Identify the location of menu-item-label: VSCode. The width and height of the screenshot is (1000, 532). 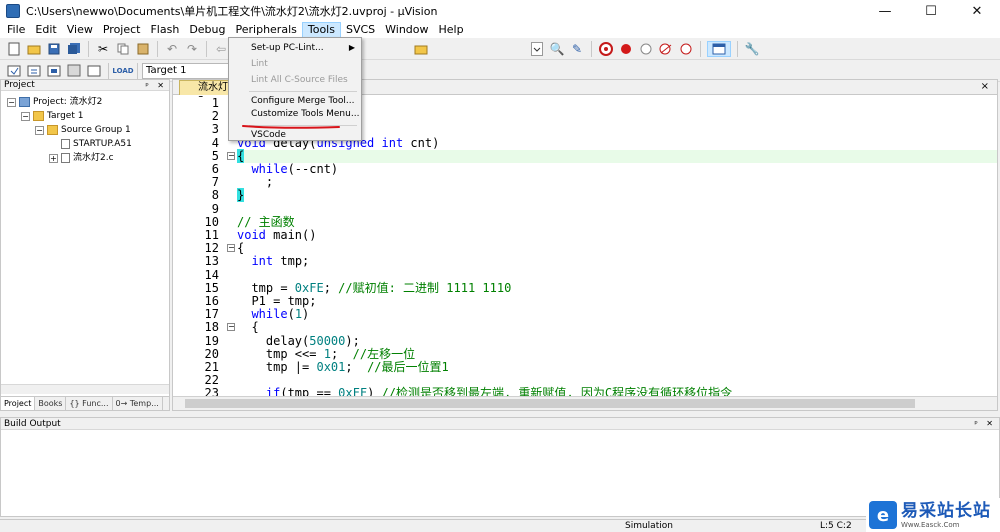
(268, 135).